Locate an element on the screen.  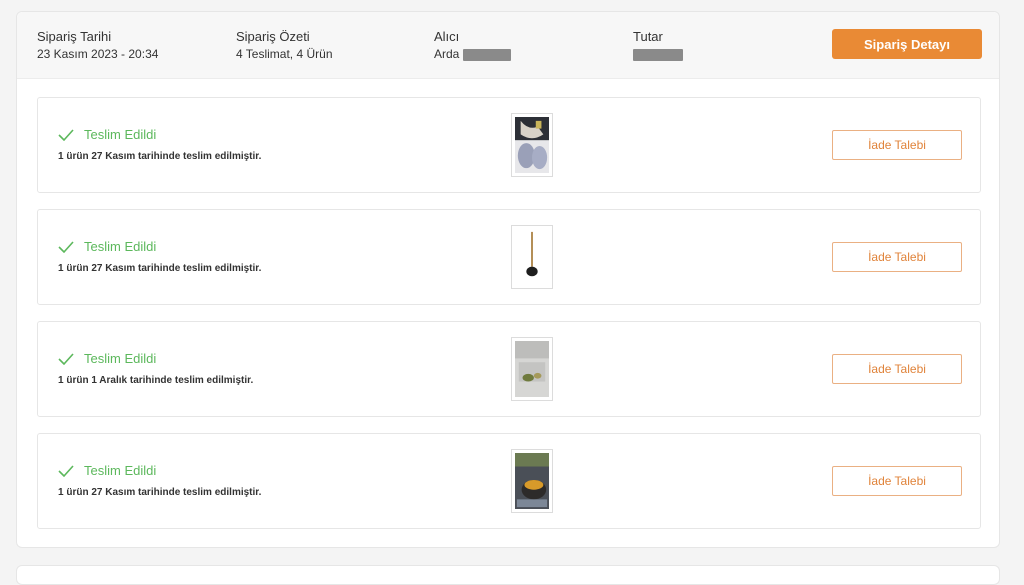
order-total: Tutar is located at coordinates (658, 45).